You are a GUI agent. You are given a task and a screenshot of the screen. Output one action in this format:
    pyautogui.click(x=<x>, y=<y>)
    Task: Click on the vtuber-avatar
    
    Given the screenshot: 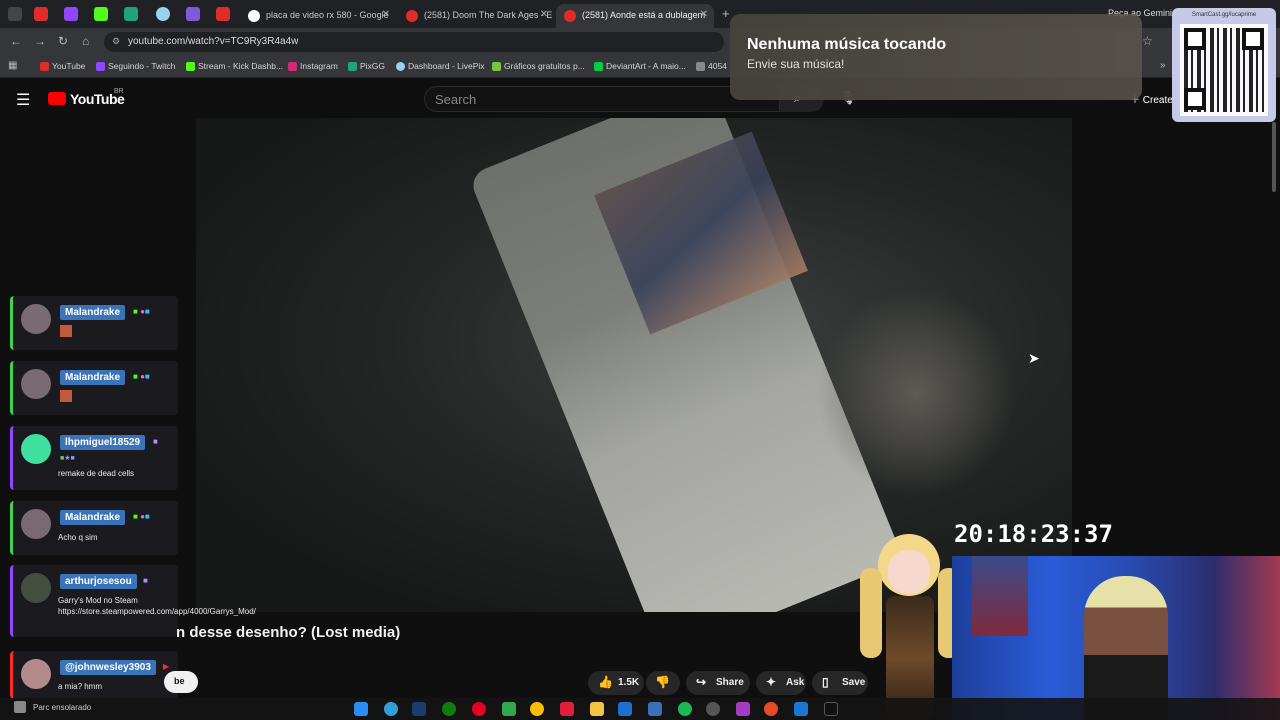 What is the action you would take?
    pyautogui.click(x=911, y=624)
    